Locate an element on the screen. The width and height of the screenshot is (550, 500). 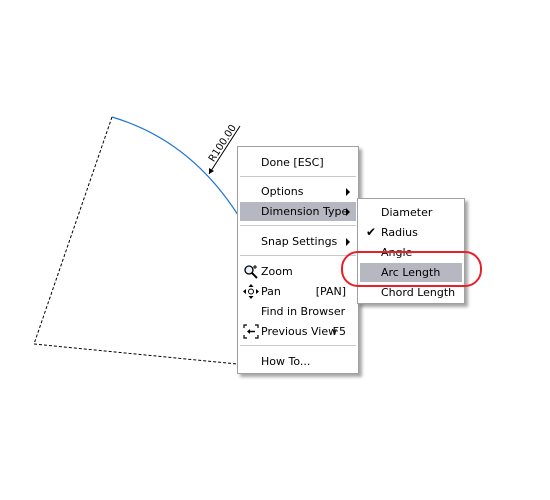
submenu-item-radius: ✔ Radius is located at coordinates (411, 232).